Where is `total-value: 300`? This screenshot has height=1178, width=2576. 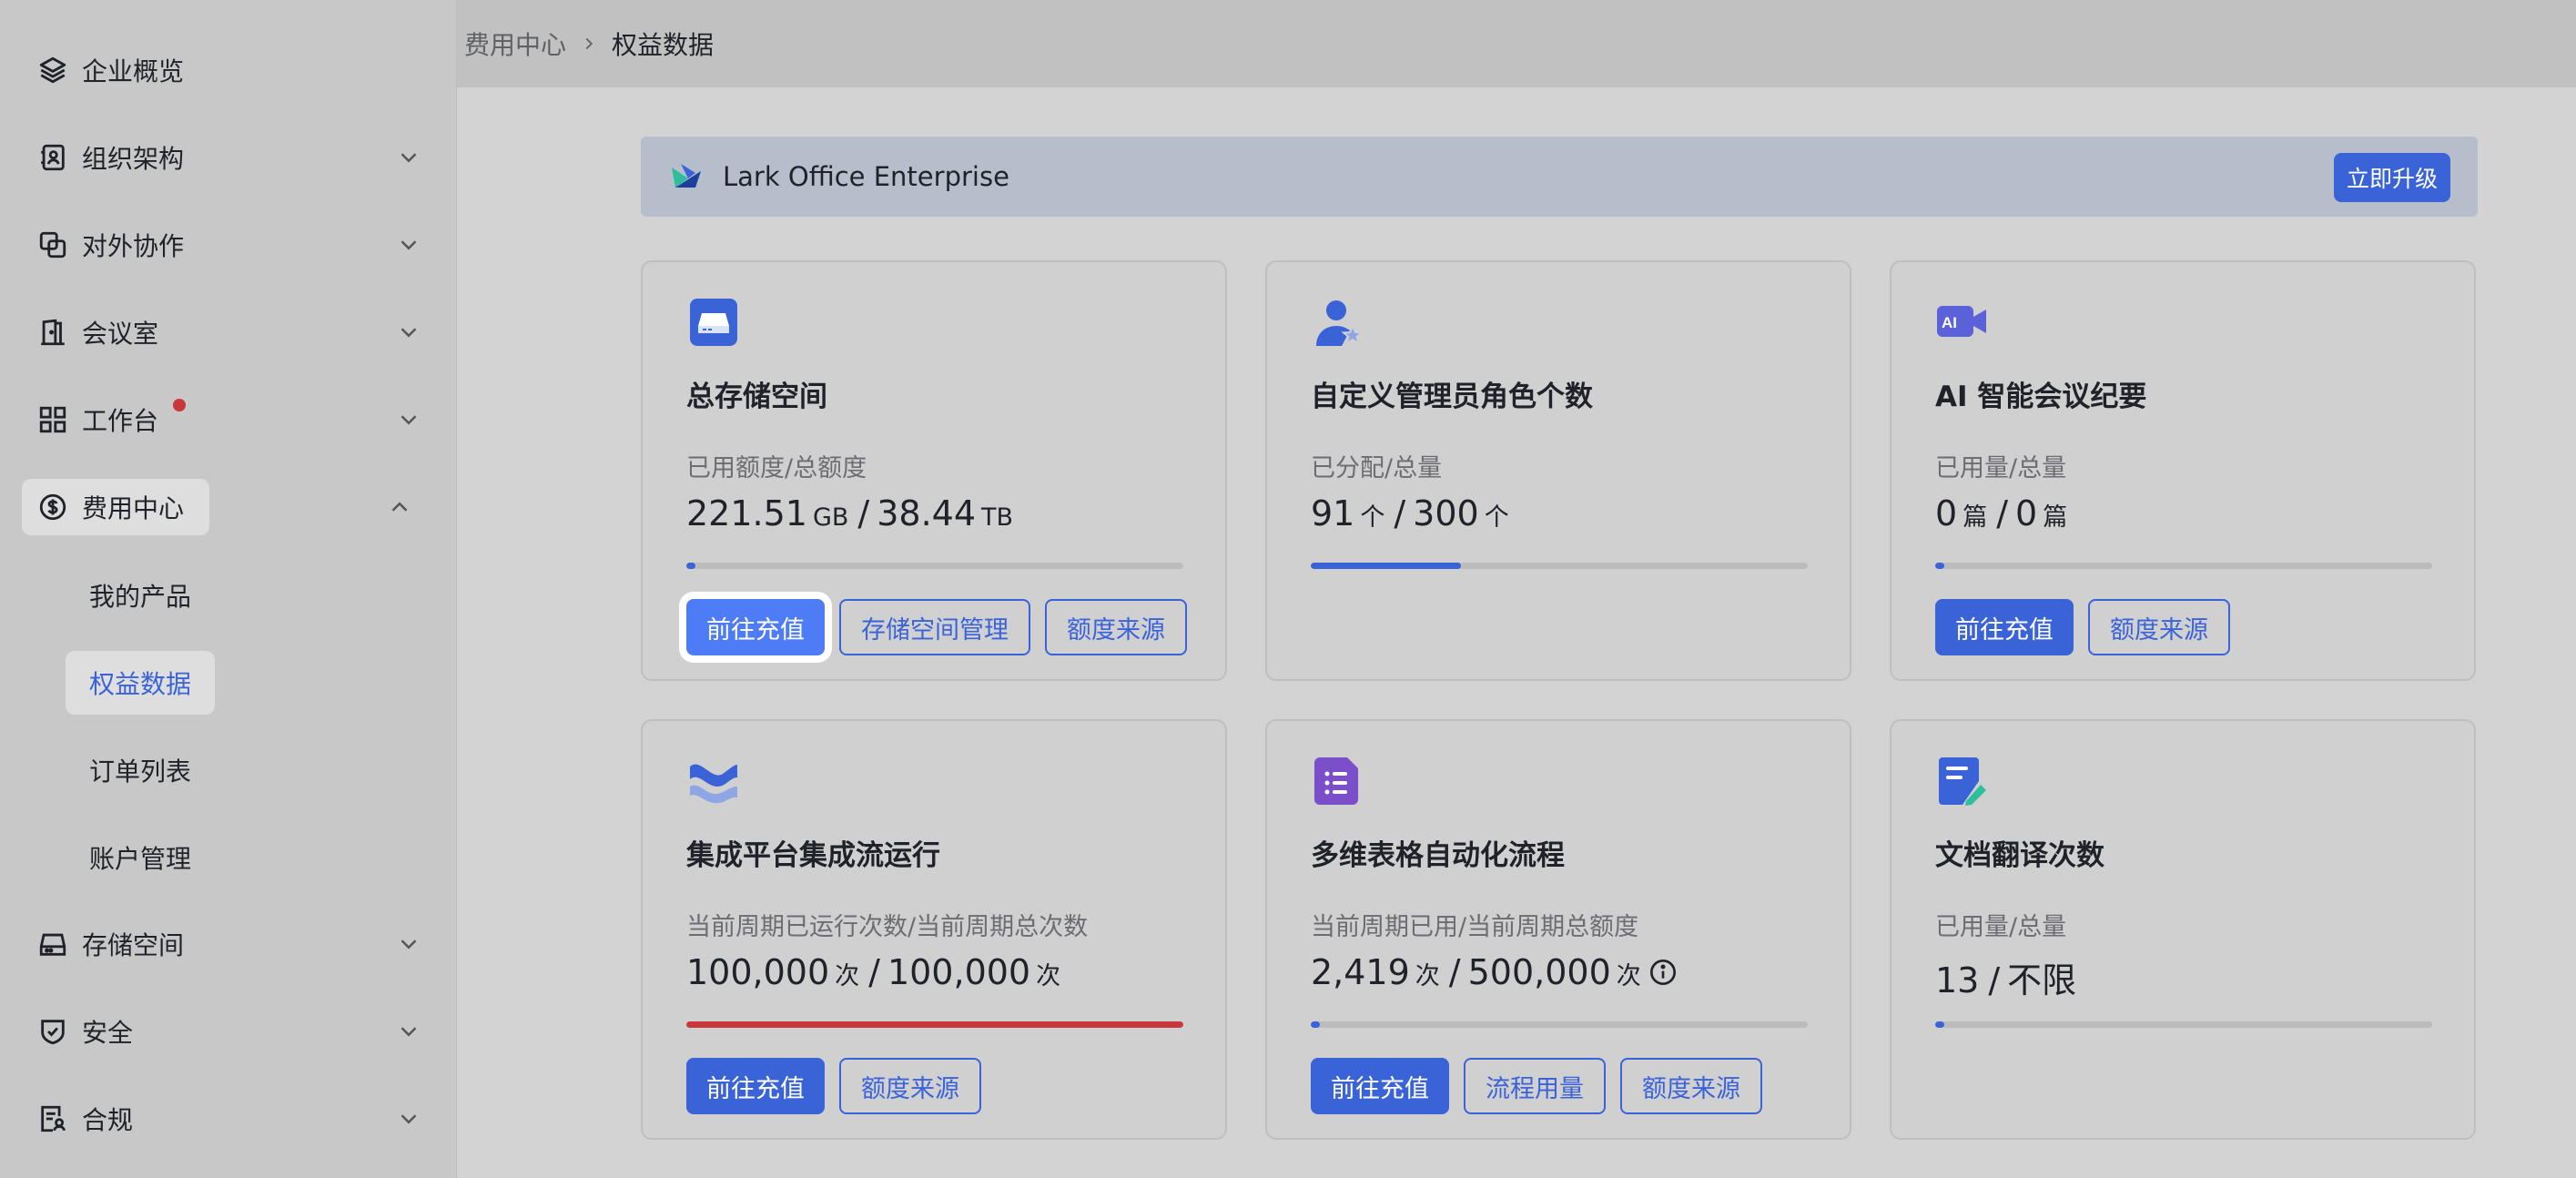 total-value: 300 is located at coordinates (1446, 513).